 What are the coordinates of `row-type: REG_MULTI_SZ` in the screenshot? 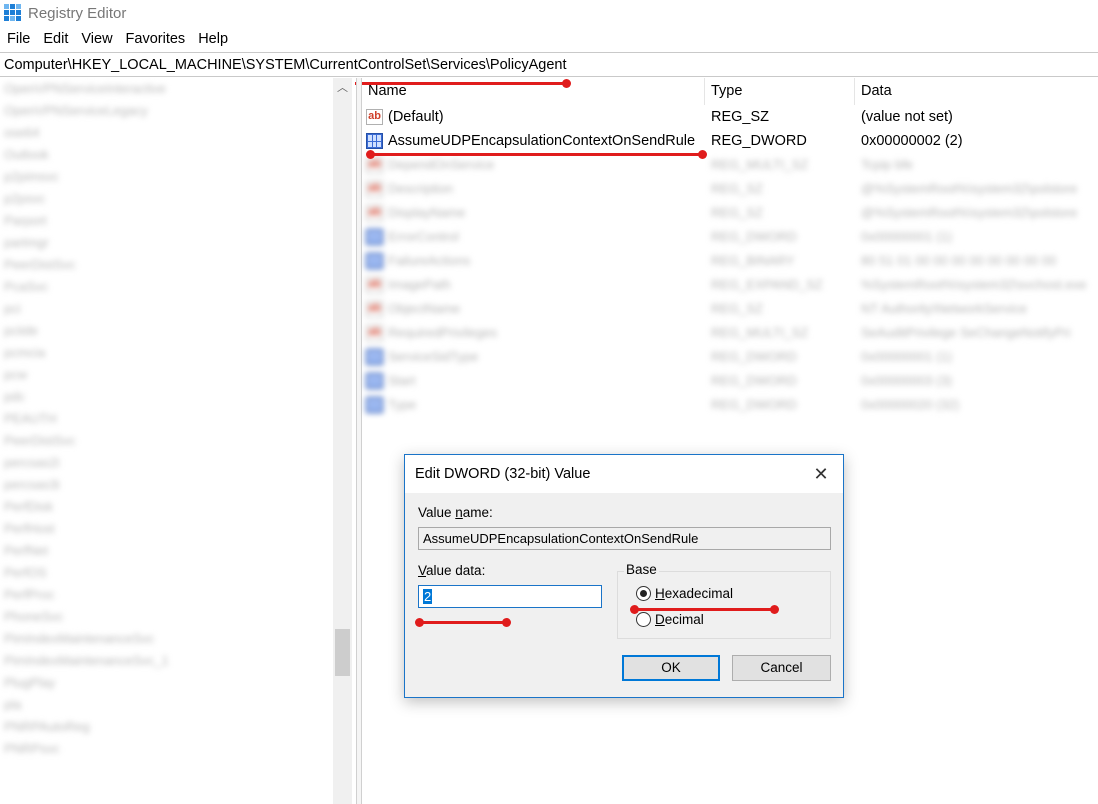 It's located at (760, 164).